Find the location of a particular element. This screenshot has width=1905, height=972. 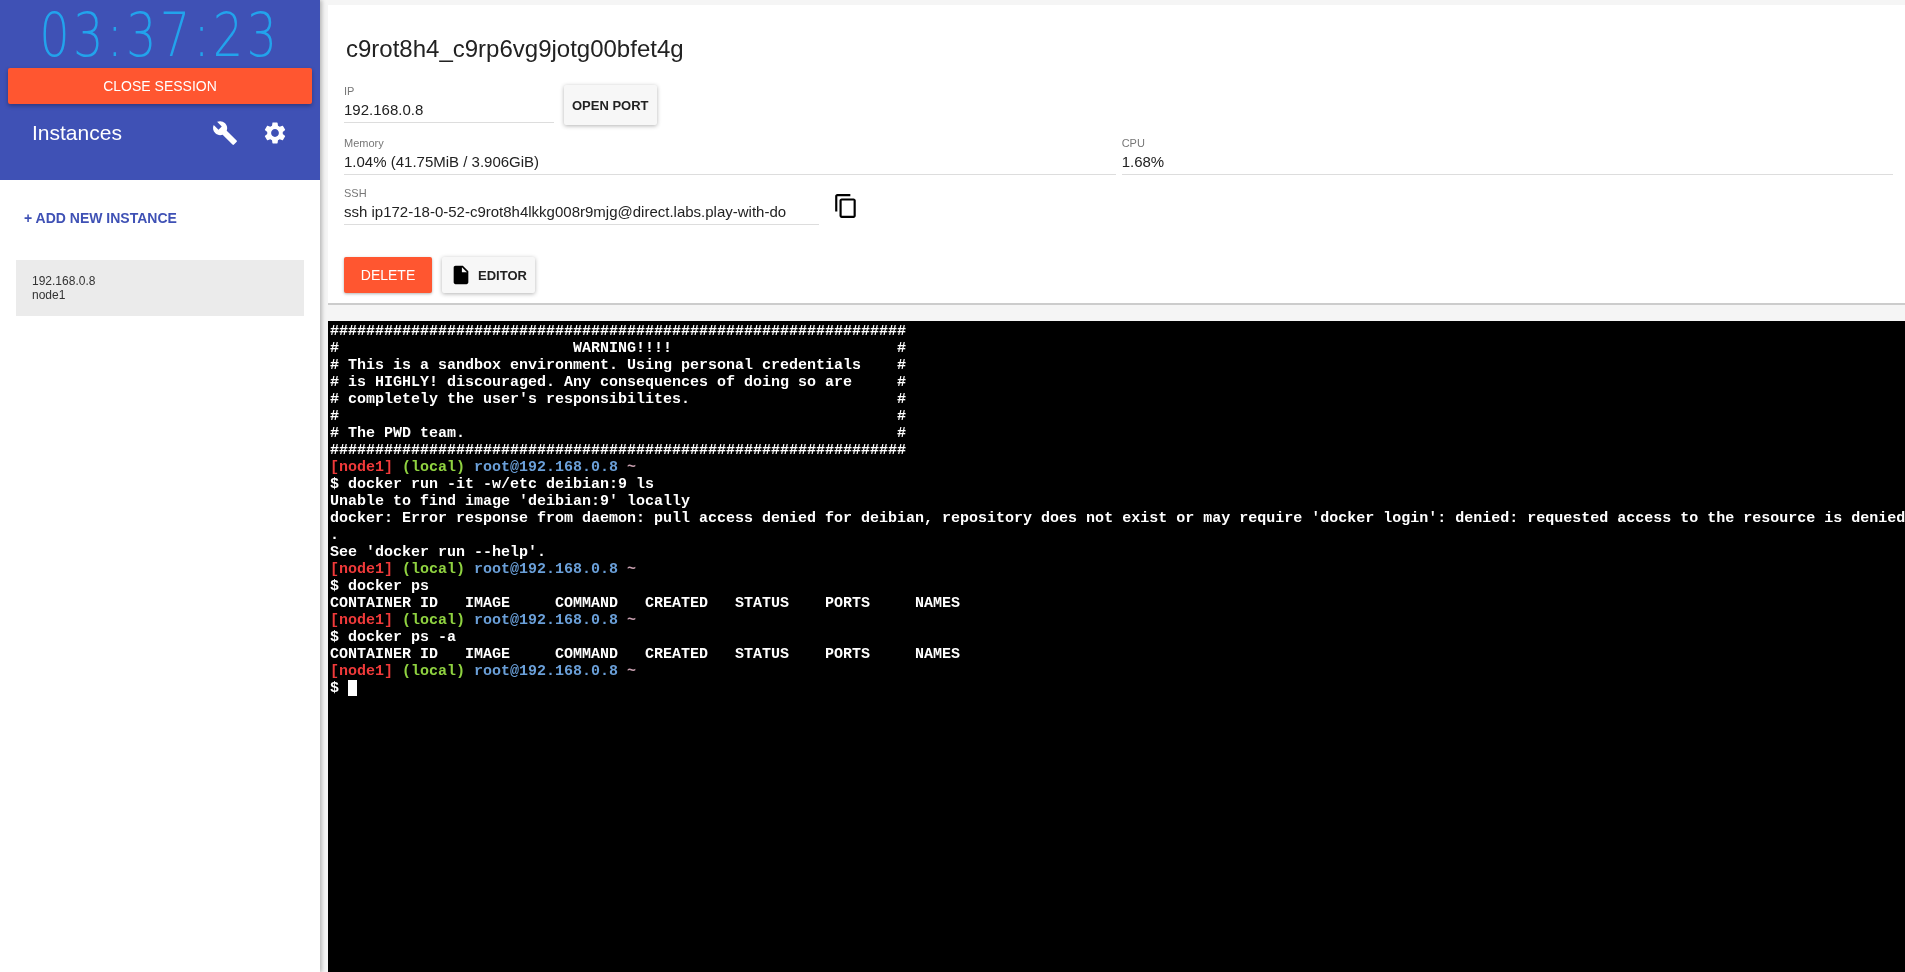

instance-ip: 192.168.0.8 is located at coordinates (64, 281).